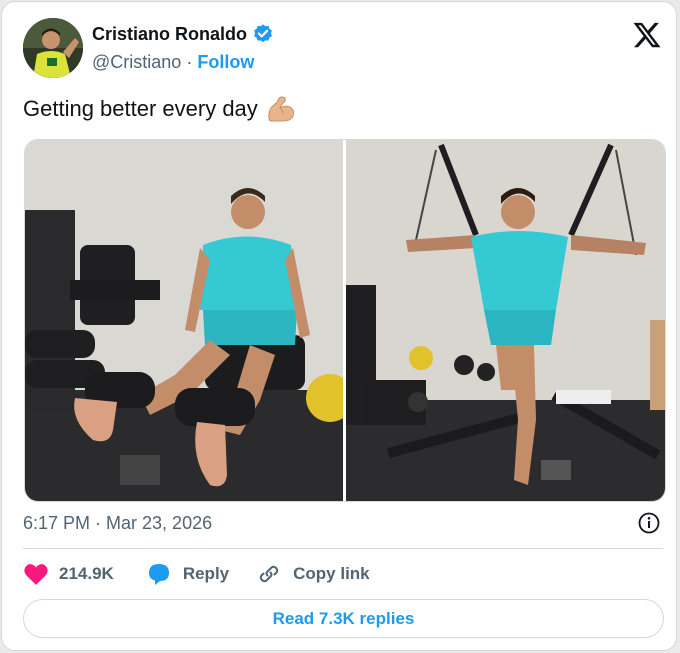  I want to click on follow-button: Follow, so click(225, 62).